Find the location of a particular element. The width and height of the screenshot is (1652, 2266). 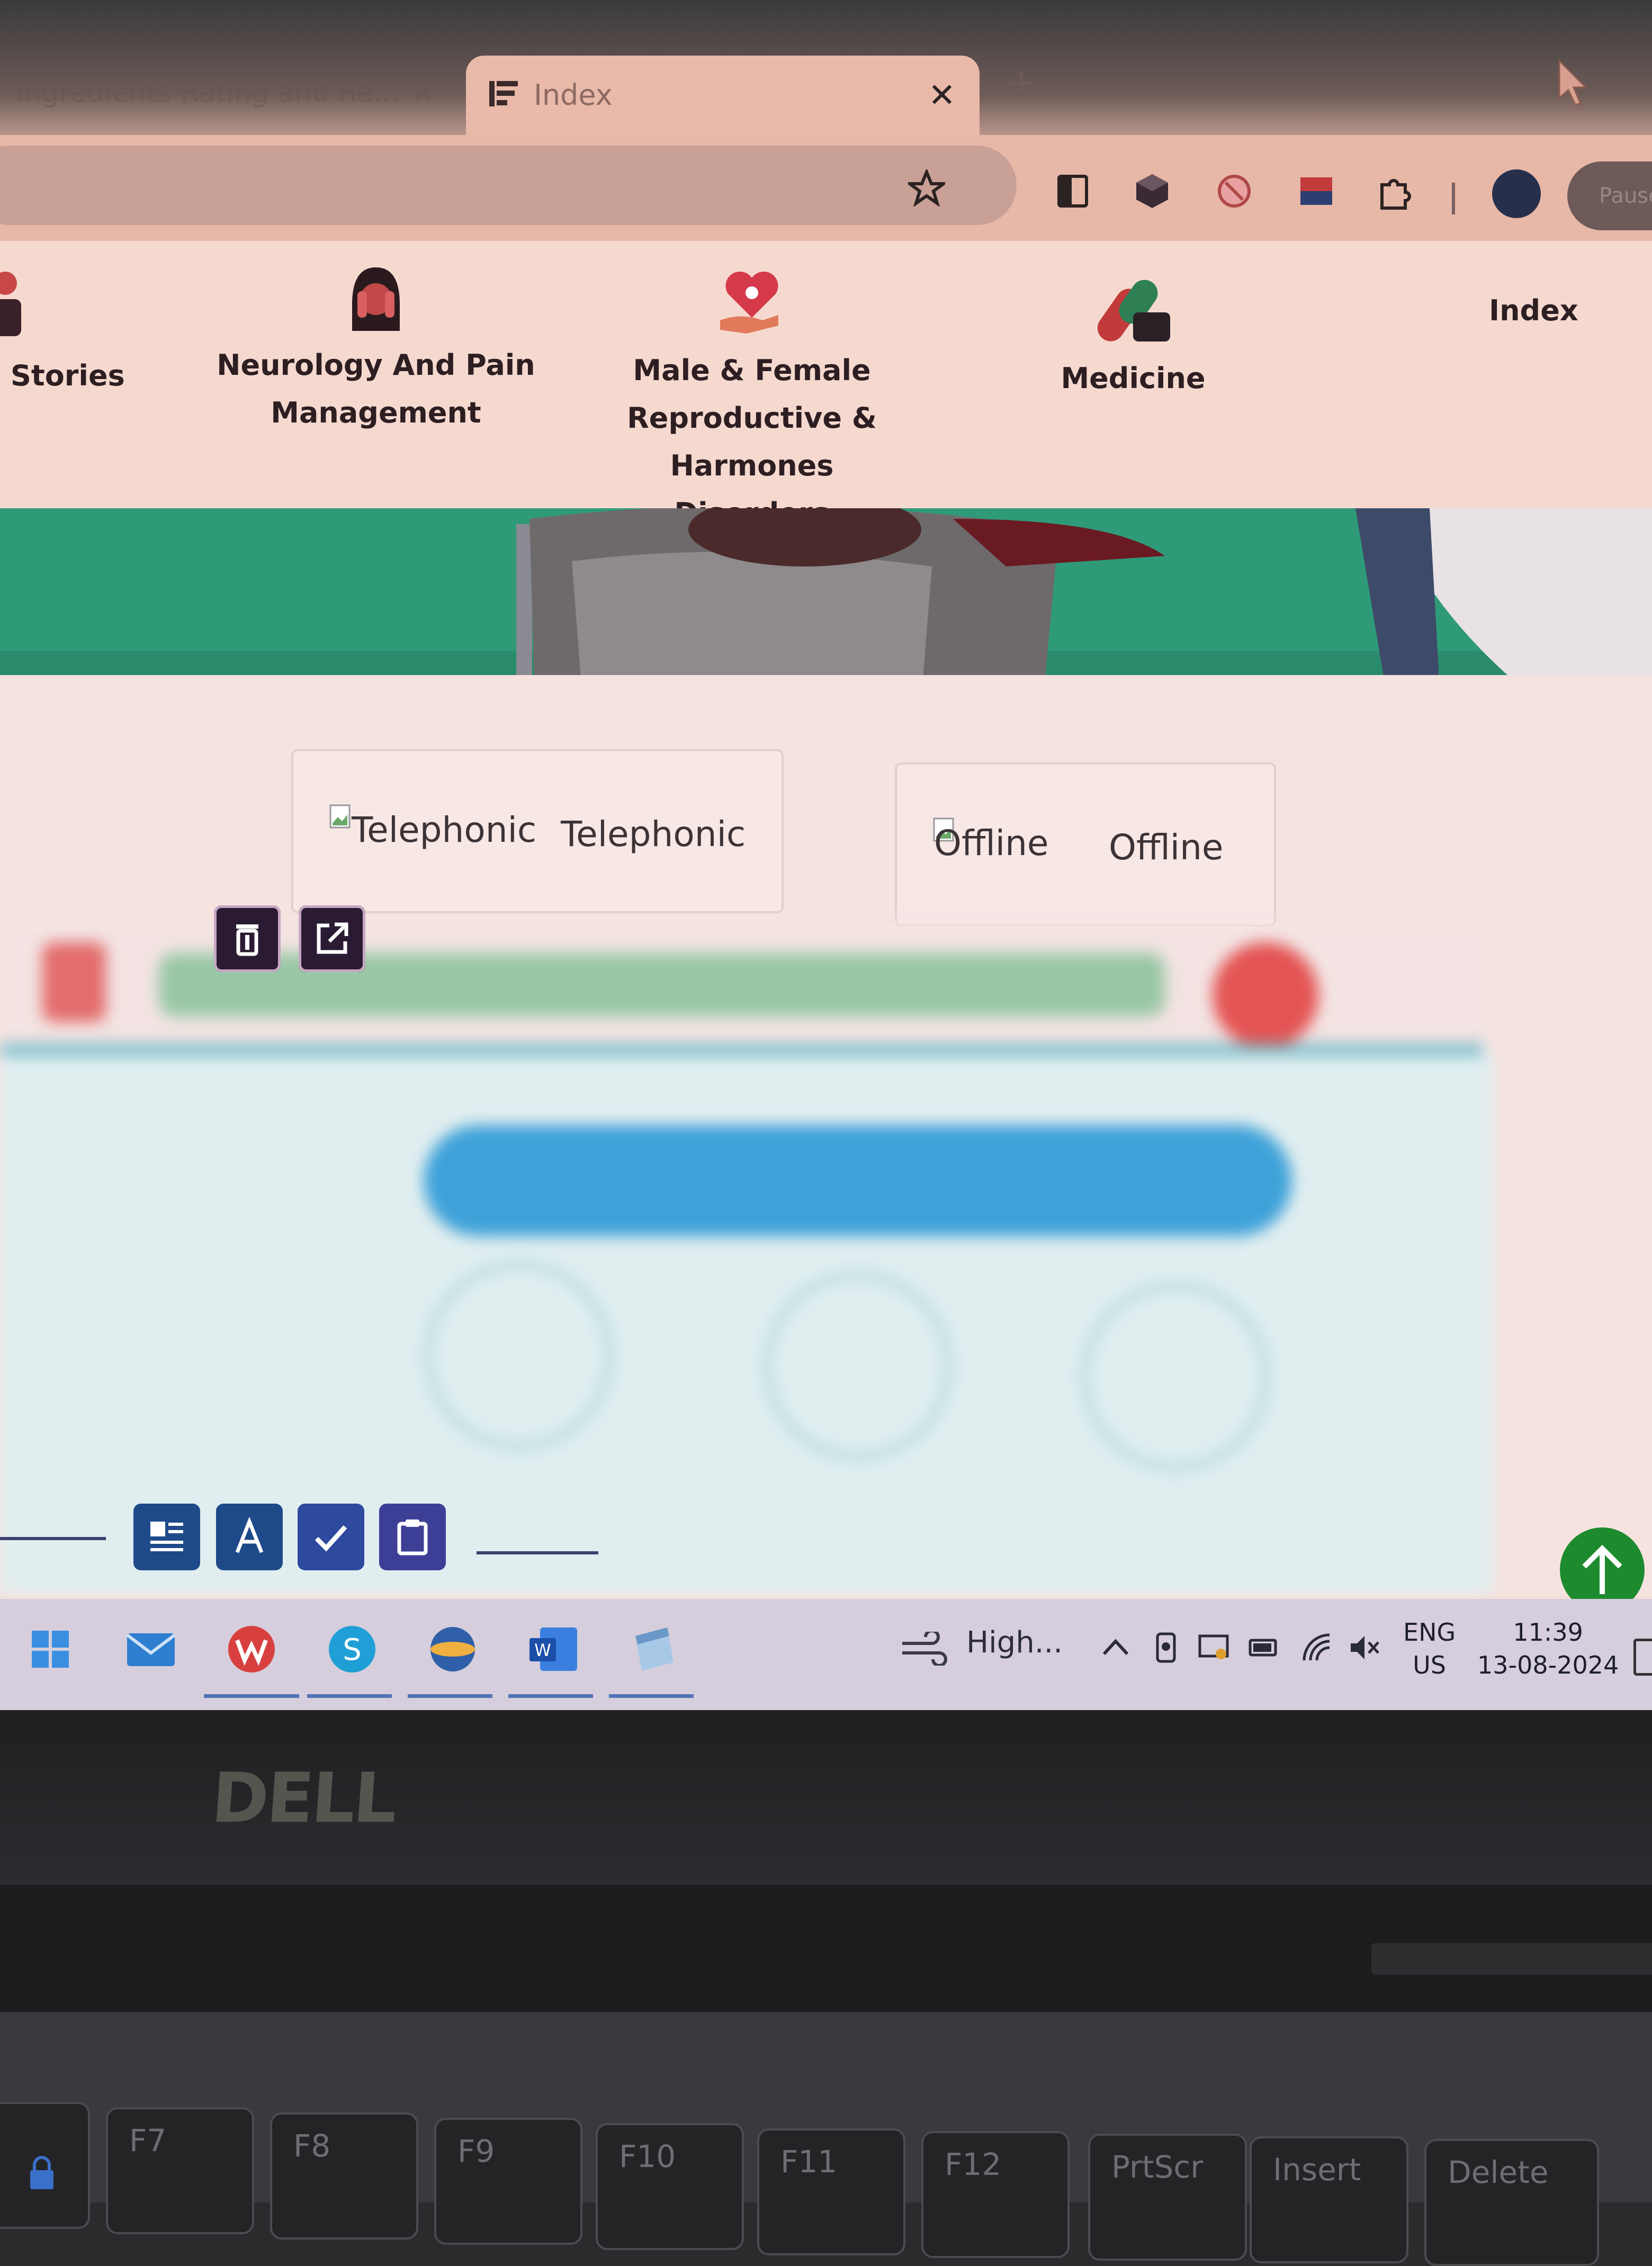

key-f7: F7 is located at coordinates (180, 2170).